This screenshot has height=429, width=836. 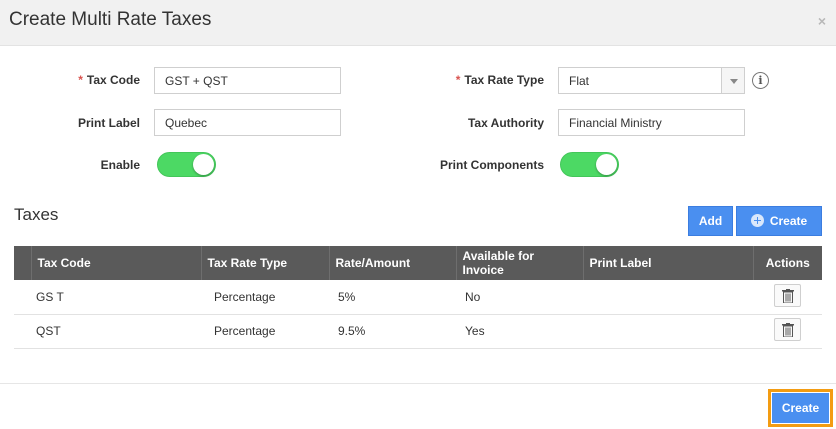 What do you see at coordinates (579, 81) in the screenshot?
I see `tax-rate-type-value: Flat` at bounding box center [579, 81].